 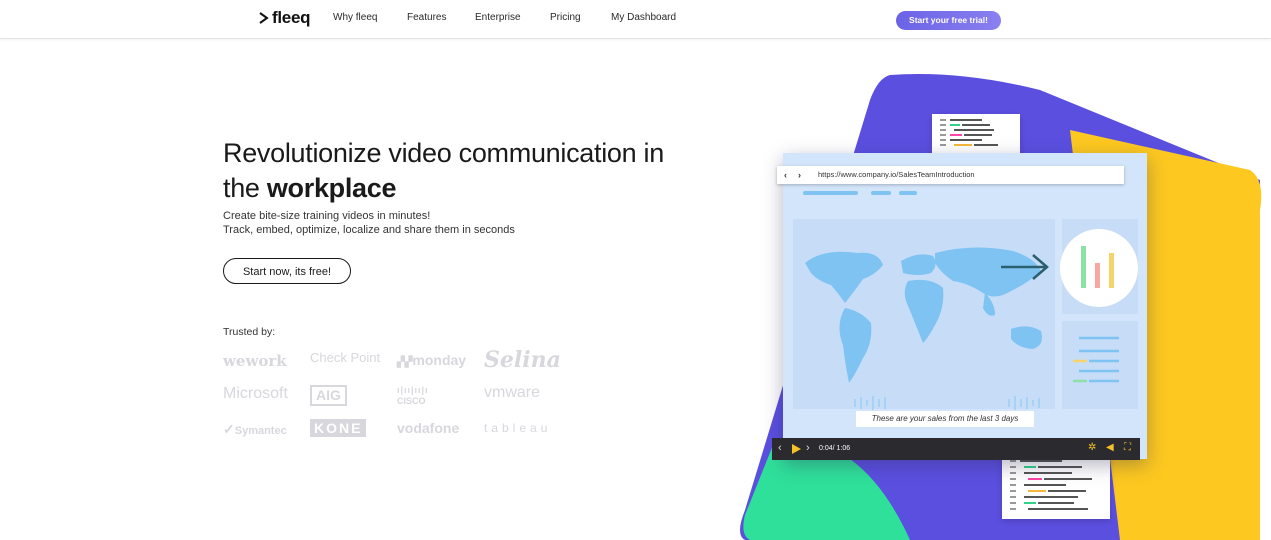 What do you see at coordinates (426, 17) in the screenshot?
I see `nav-features: Features` at bounding box center [426, 17].